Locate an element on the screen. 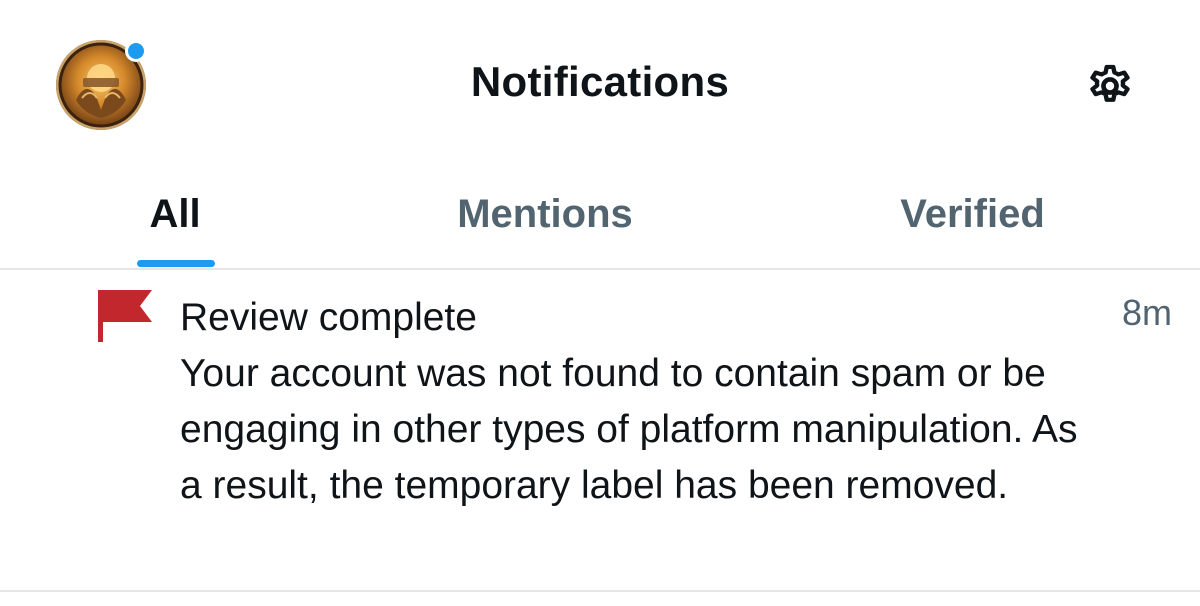 The image size is (1200, 606). active-tab-indicator is located at coordinates (176, 263).